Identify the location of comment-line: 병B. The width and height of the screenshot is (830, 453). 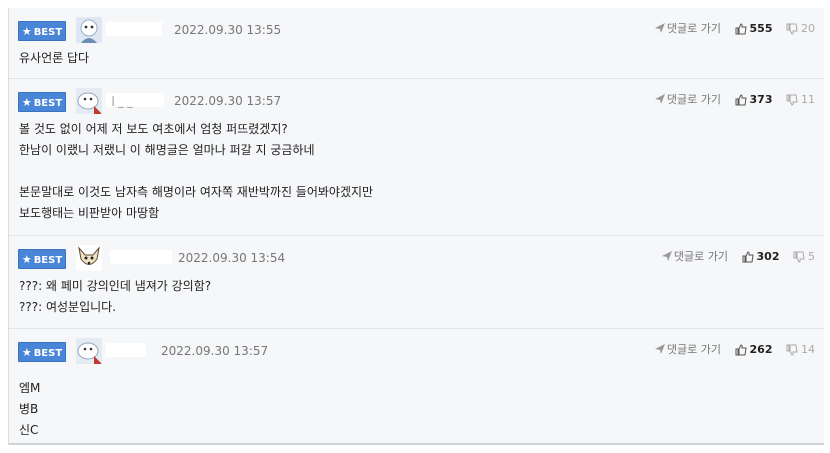
(29, 409).